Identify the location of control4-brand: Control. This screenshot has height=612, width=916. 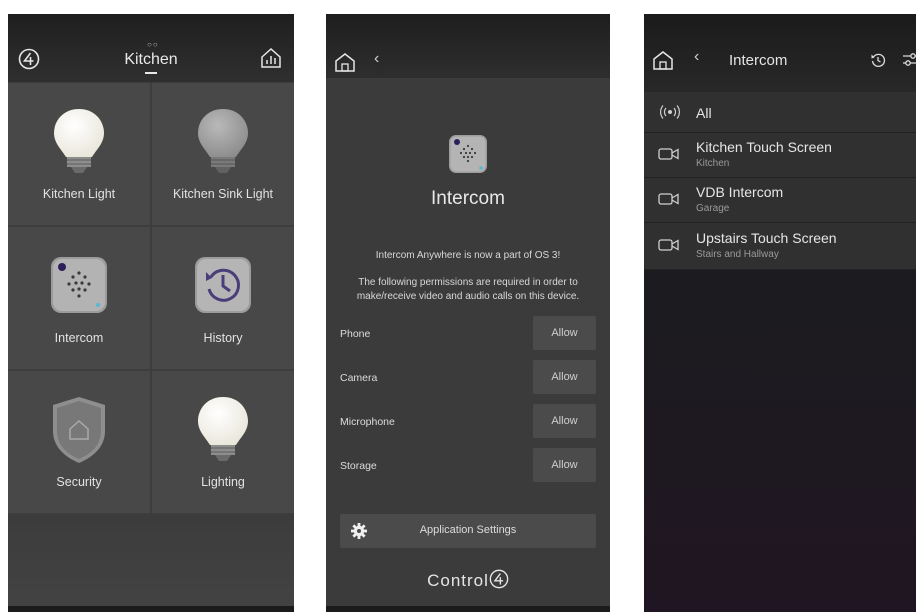
(468, 580).